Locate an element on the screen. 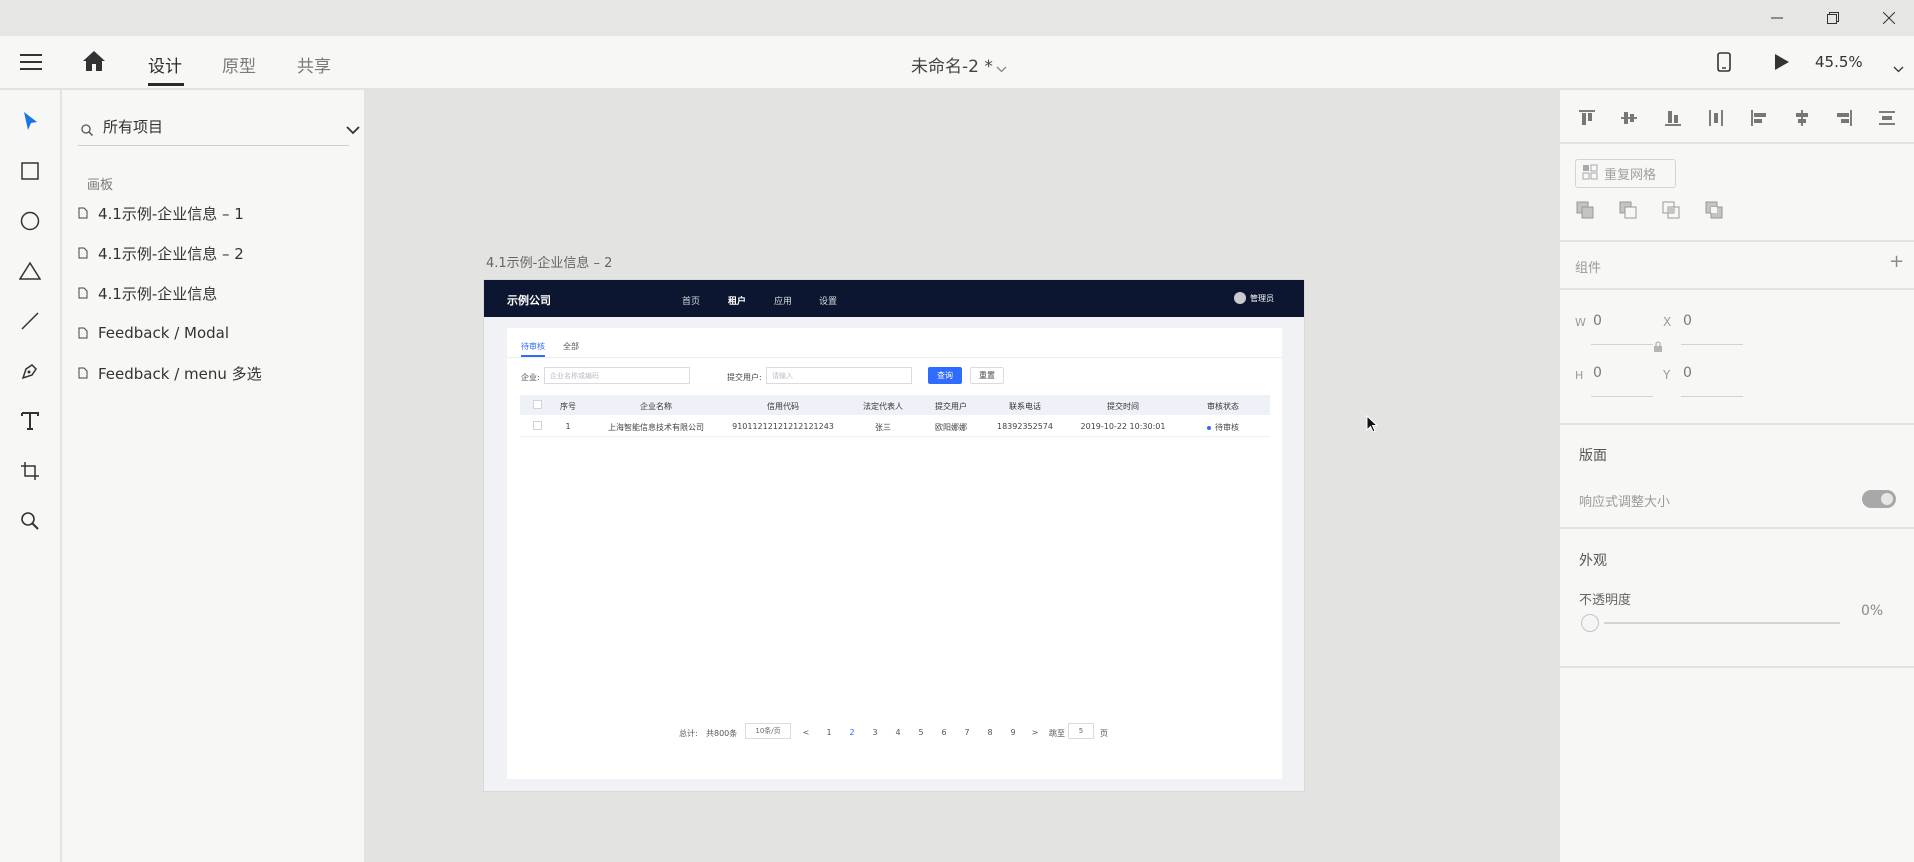  boolean-add-icon is located at coordinates (1585, 212).